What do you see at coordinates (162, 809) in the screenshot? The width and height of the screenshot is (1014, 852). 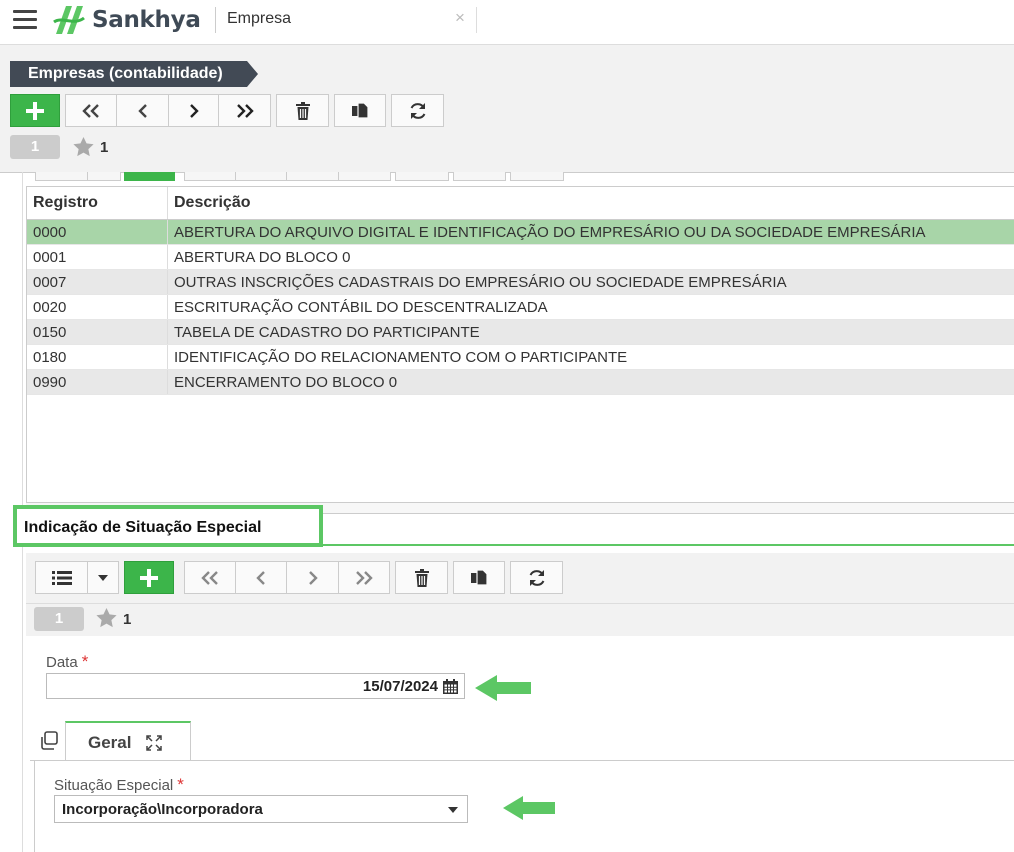 I see `situacao-value: Incorporação\Incorporadora` at bounding box center [162, 809].